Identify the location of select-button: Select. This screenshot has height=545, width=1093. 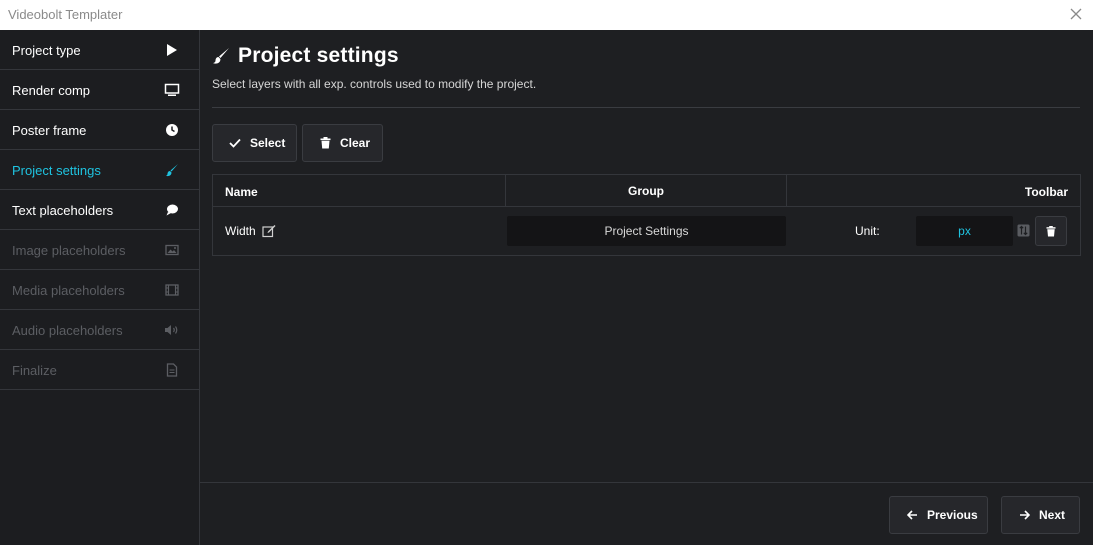
(254, 143).